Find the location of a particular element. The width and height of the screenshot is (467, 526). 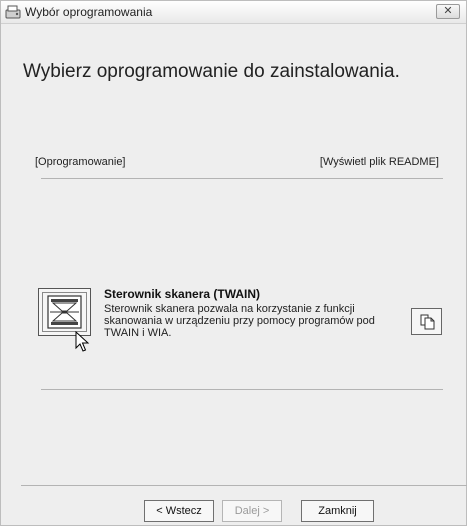

software-title: Sterownik skanera (TWAIN) is located at coordinates (182, 294).